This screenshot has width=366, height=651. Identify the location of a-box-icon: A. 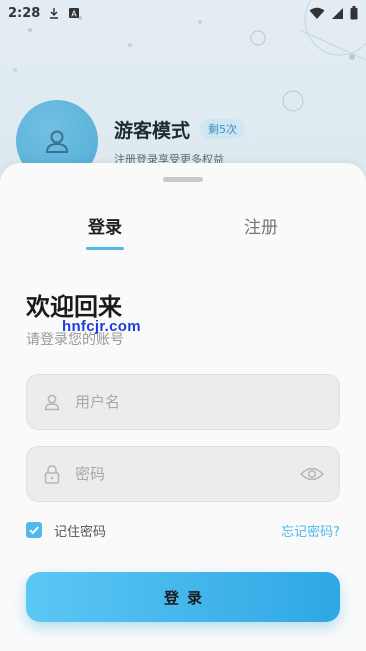
(74, 13).